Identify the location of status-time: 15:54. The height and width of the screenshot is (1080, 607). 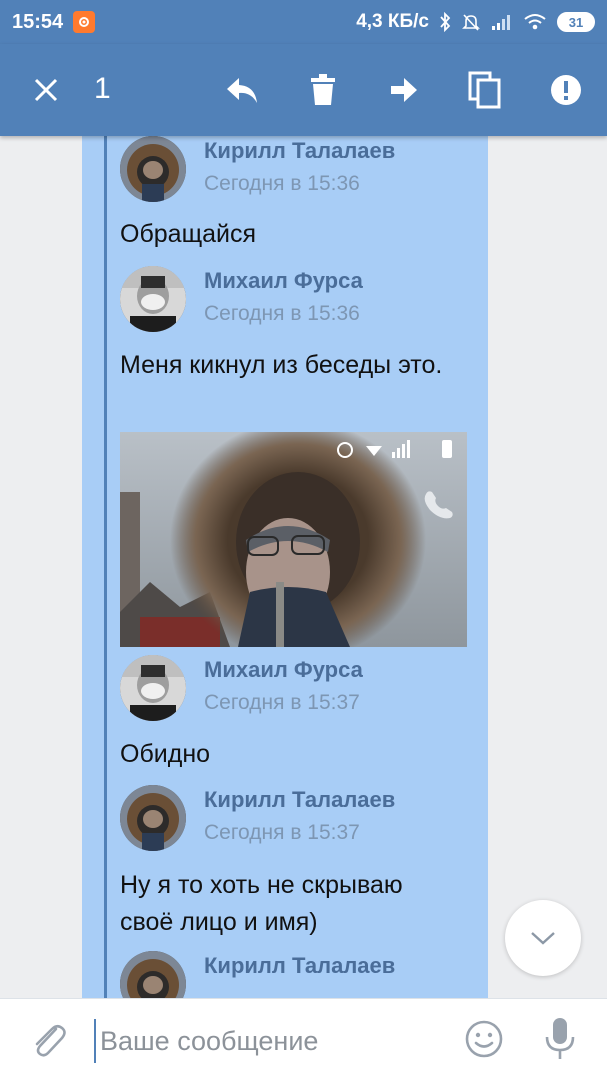
(38, 21).